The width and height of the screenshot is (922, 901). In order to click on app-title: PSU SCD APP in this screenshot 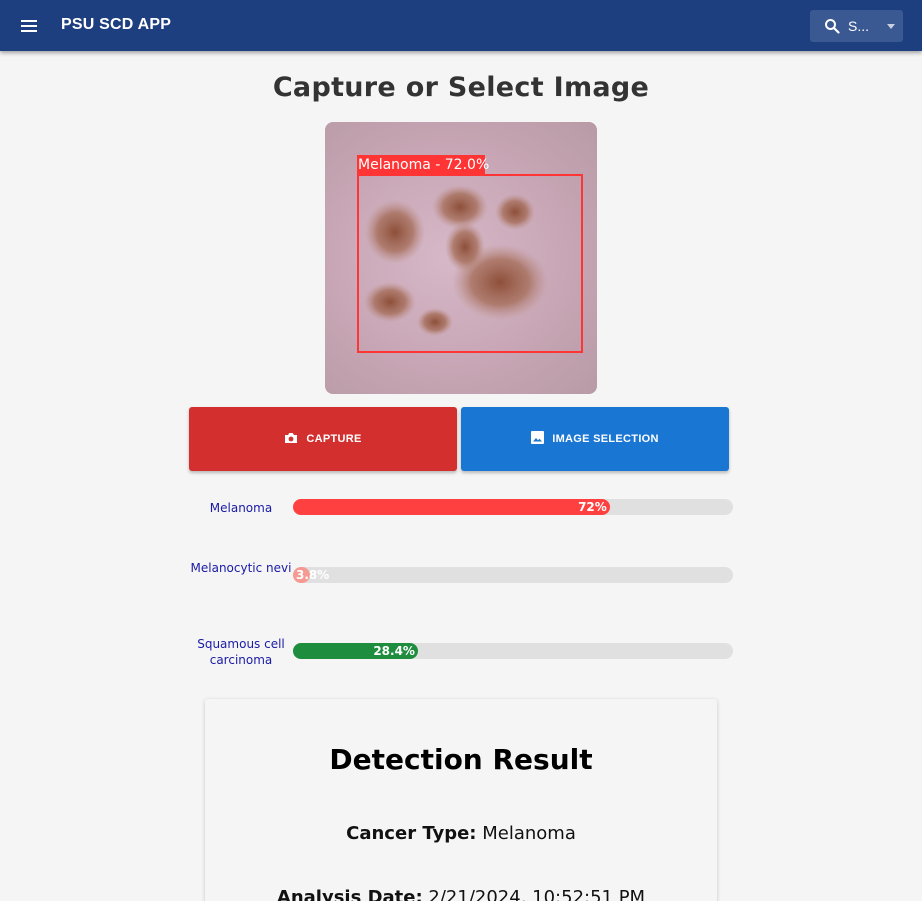, I will do `click(116, 24)`.